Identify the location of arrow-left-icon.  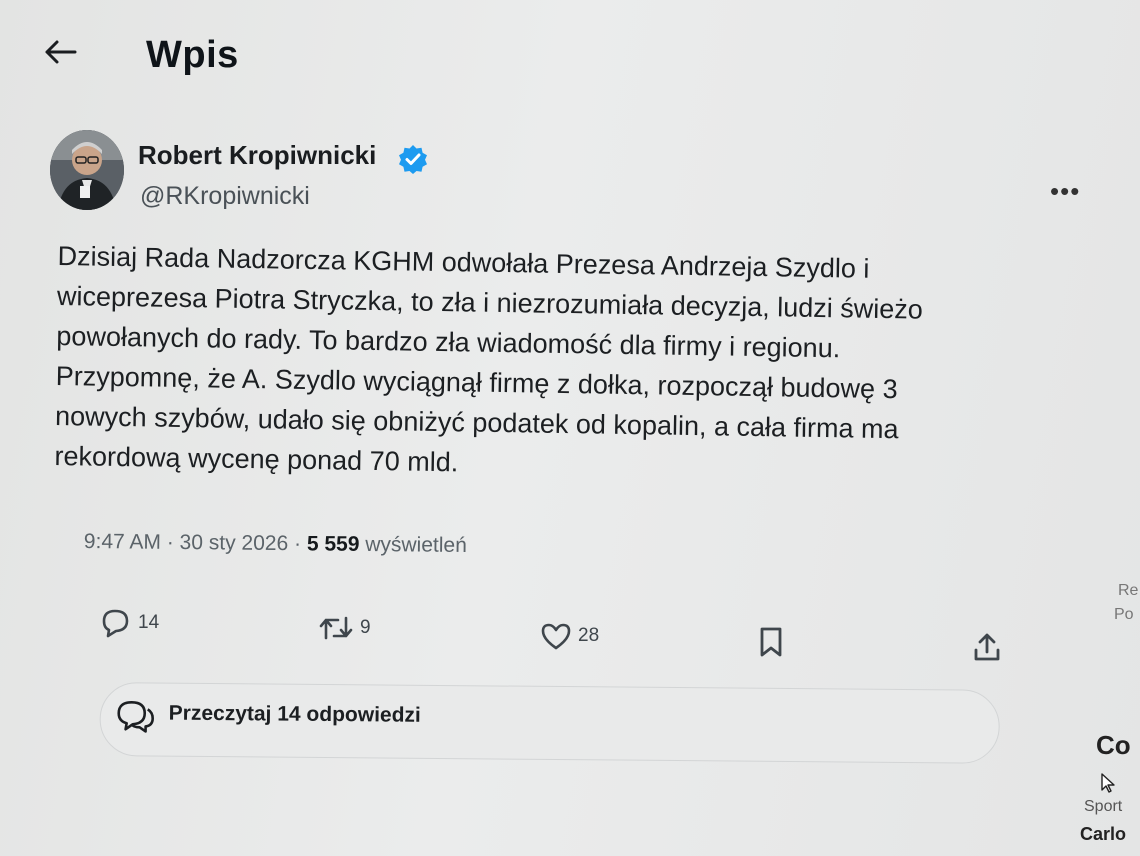
(61, 52).